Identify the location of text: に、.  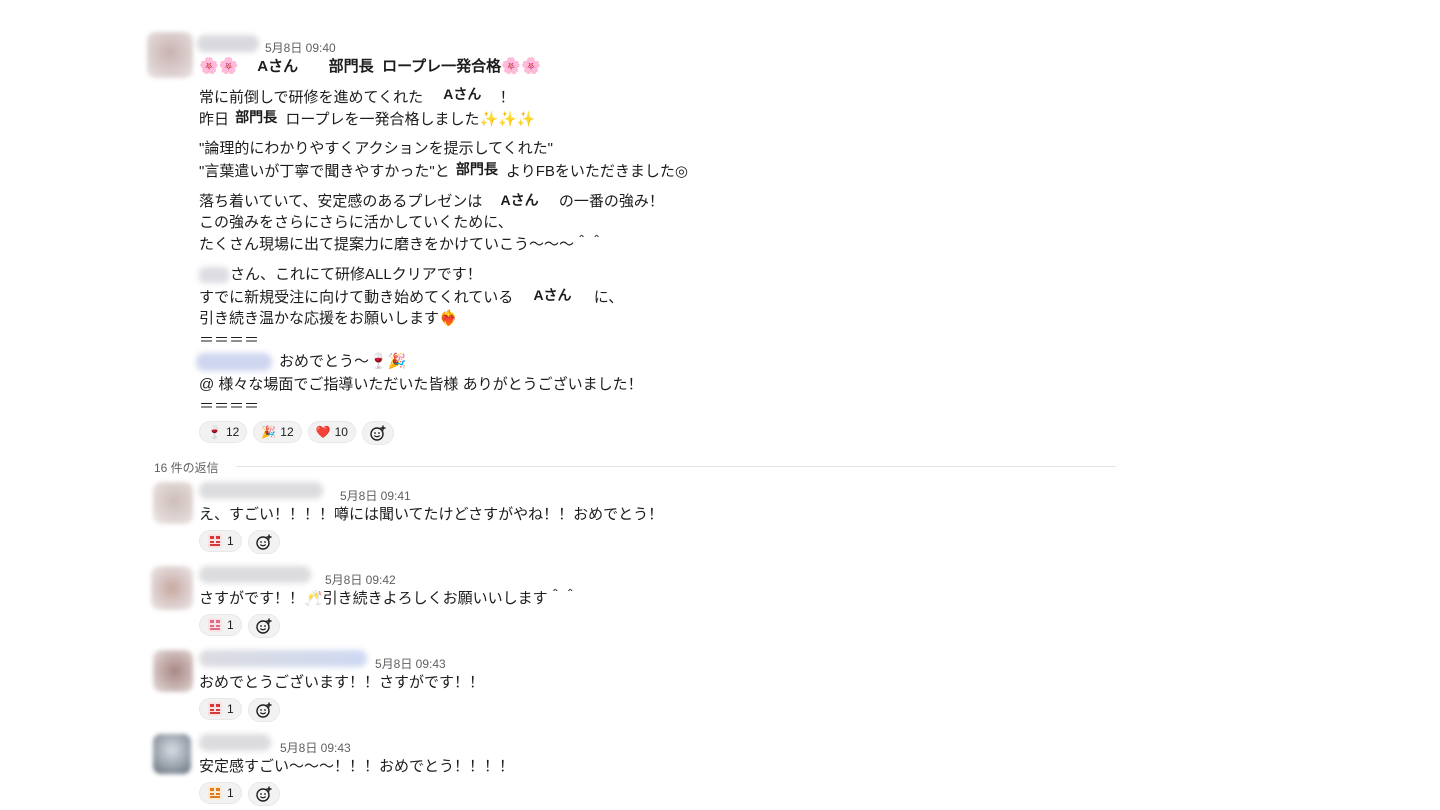
(608, 297).